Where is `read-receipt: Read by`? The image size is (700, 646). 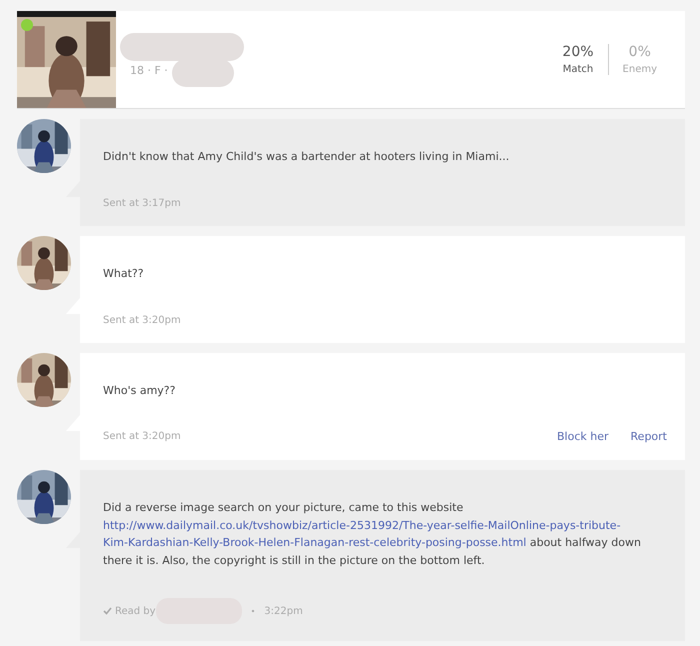
read-receipt: Read by is located at coordinates (135, 611).